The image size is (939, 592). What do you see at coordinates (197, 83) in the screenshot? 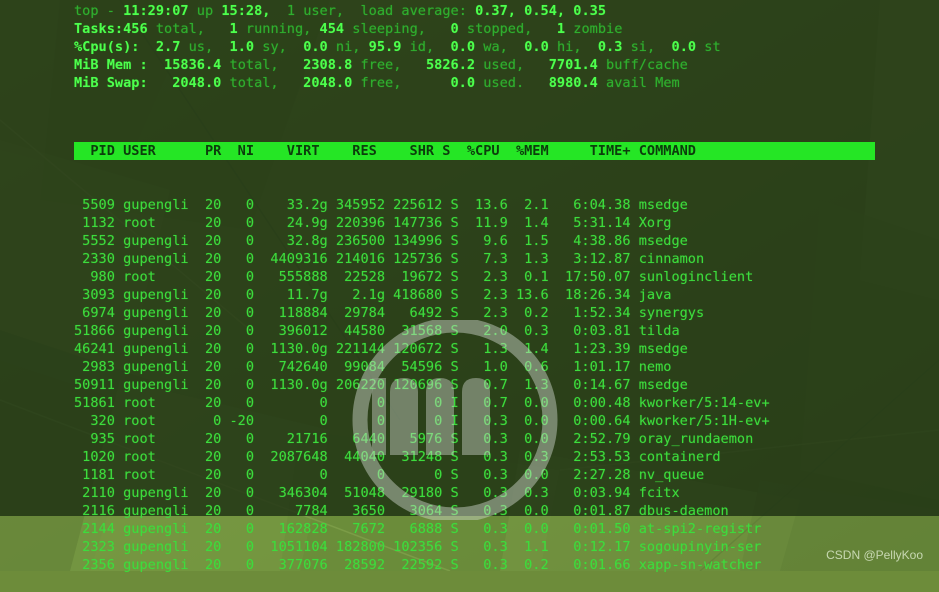
I see `swap-total-value: 2048.0` at bounding box center [197, 83].